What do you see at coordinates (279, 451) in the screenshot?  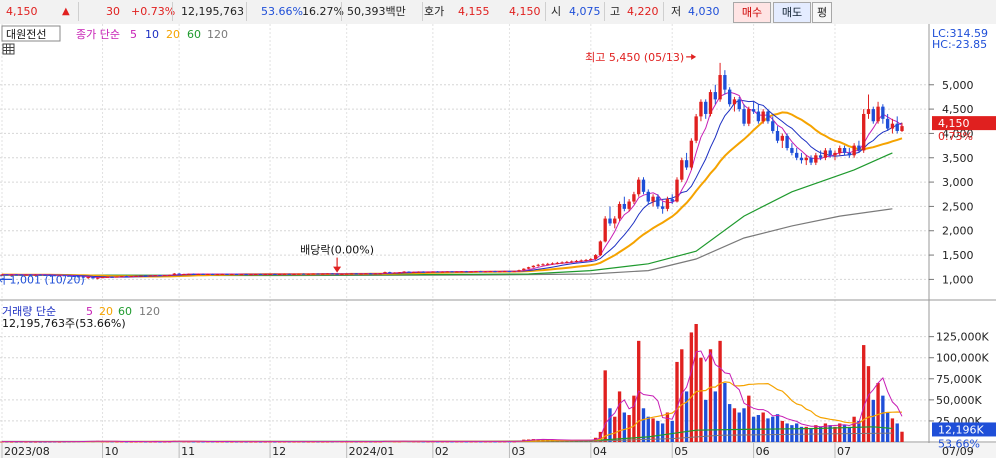 I see `time-tick-label: 12` at bounding box center [279, 451].